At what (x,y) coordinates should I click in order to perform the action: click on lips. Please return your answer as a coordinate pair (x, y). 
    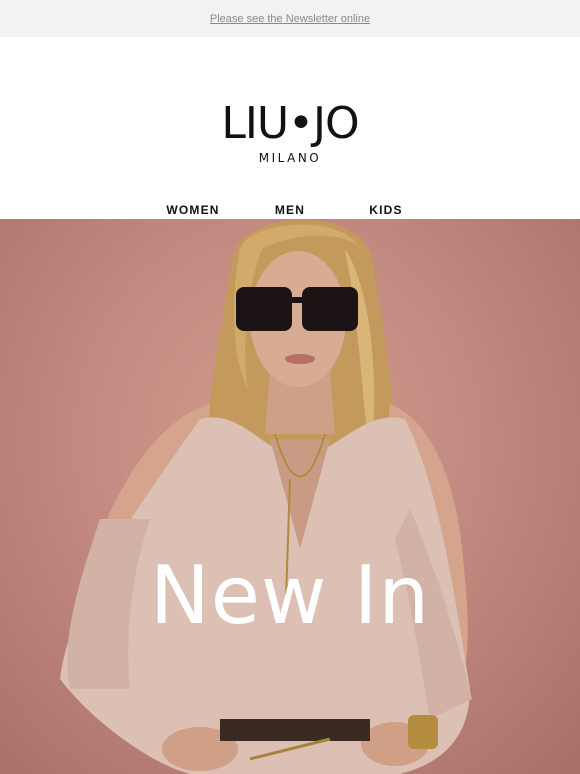
    Looking at the image, I should click on (300, 359).